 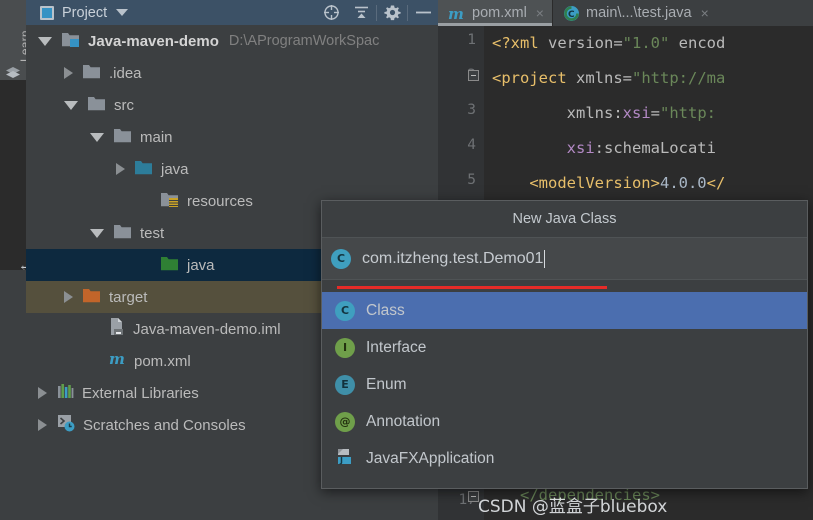 I want to click on tree-row-idea: .idea, so click(x=232, y=73).